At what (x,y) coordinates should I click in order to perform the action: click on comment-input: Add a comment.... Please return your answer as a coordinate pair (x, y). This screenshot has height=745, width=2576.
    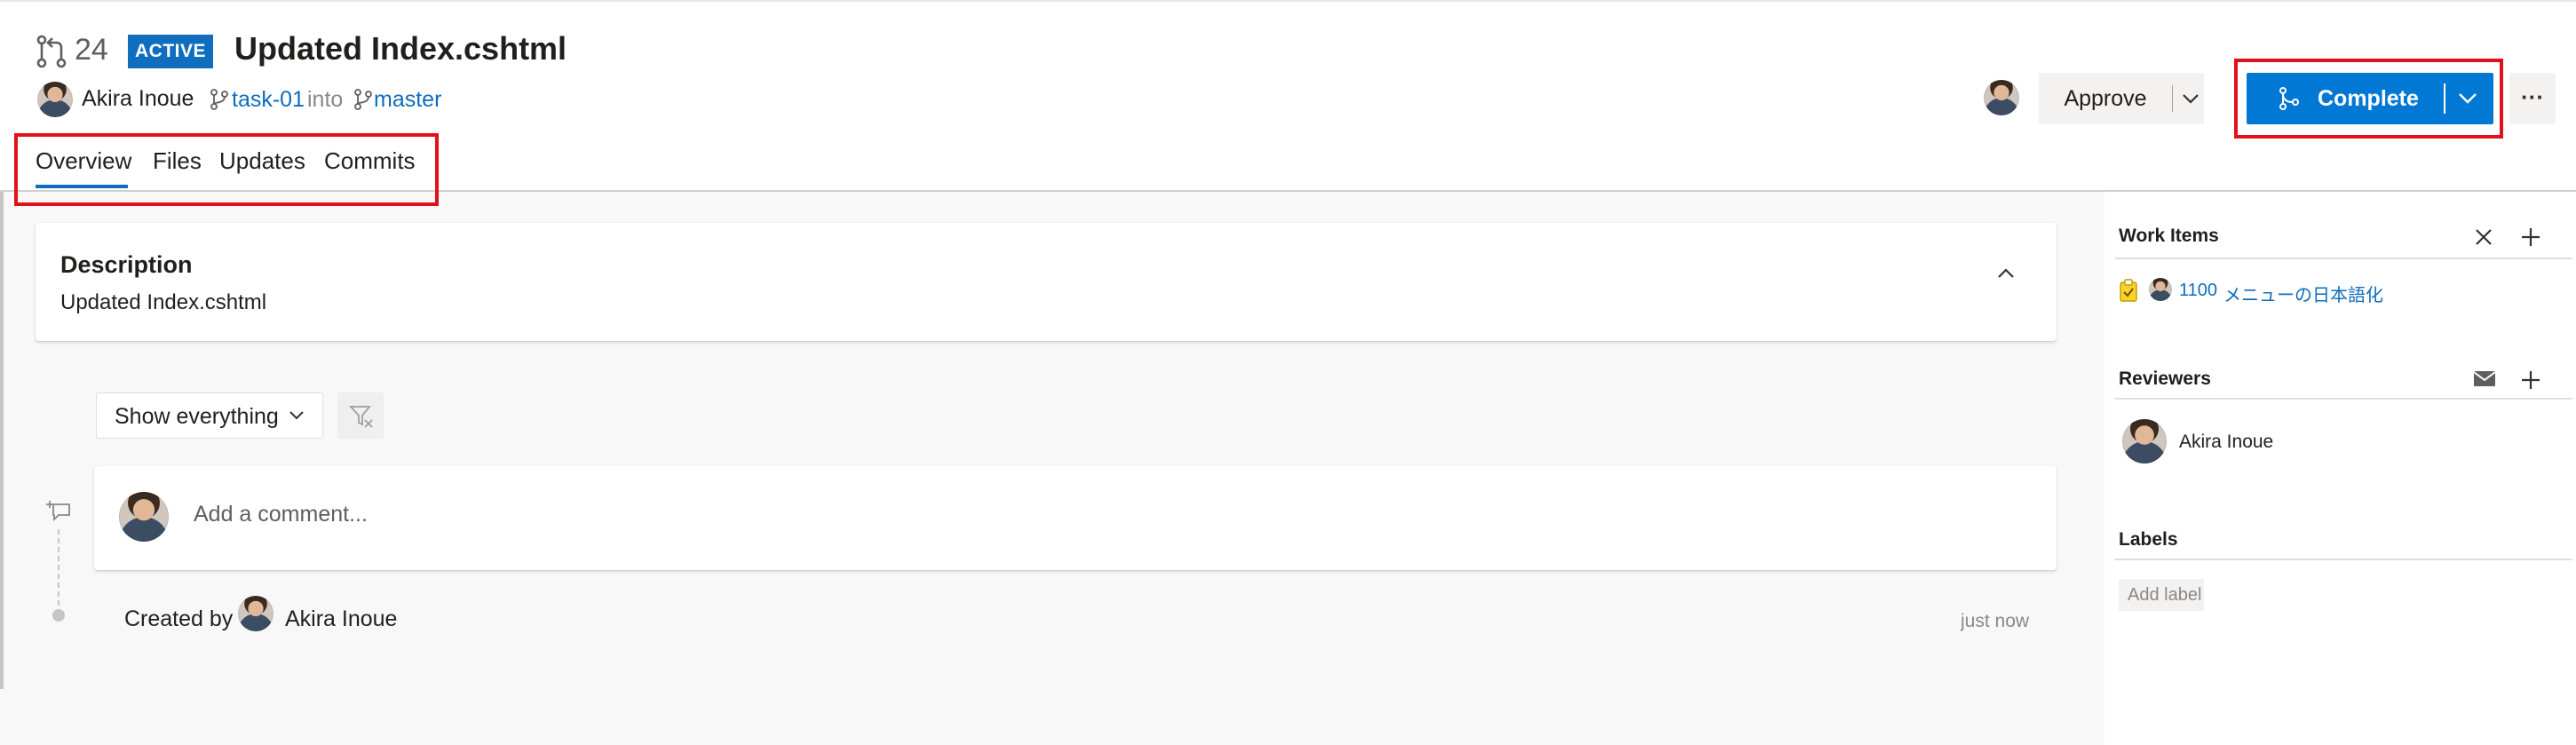
    Looking at the image, I should click on (1108, 518).